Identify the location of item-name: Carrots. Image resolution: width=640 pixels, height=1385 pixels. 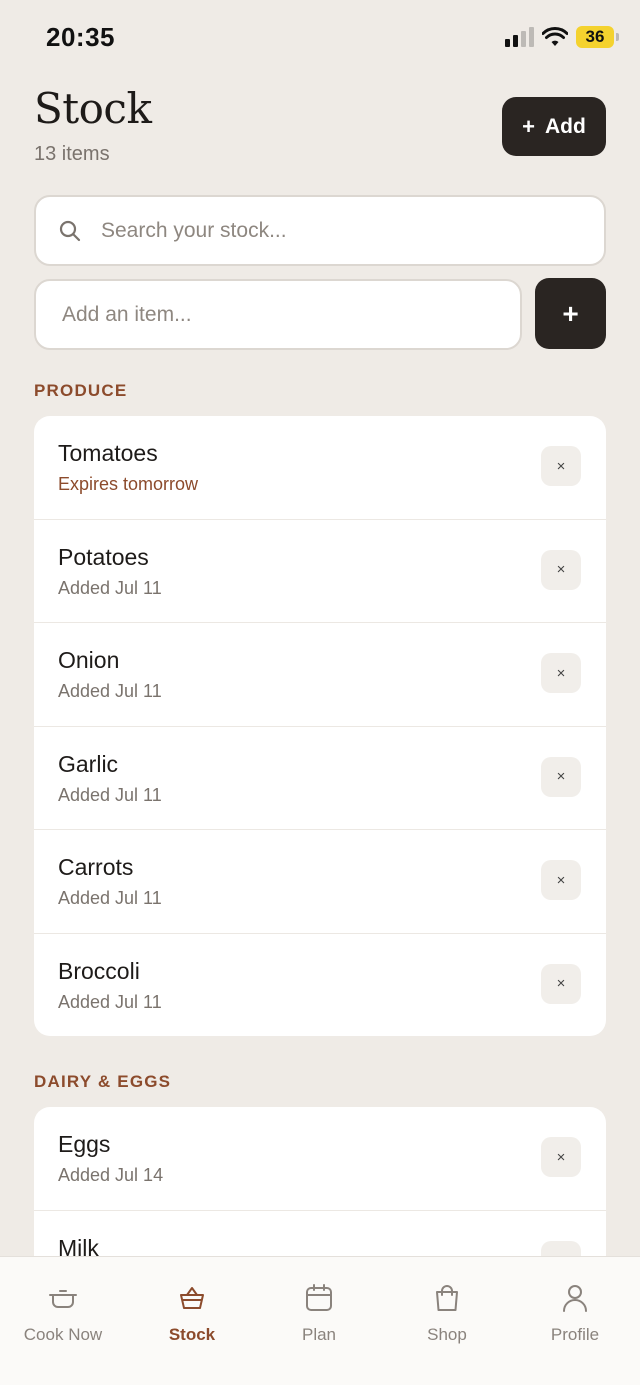
(96, 867).